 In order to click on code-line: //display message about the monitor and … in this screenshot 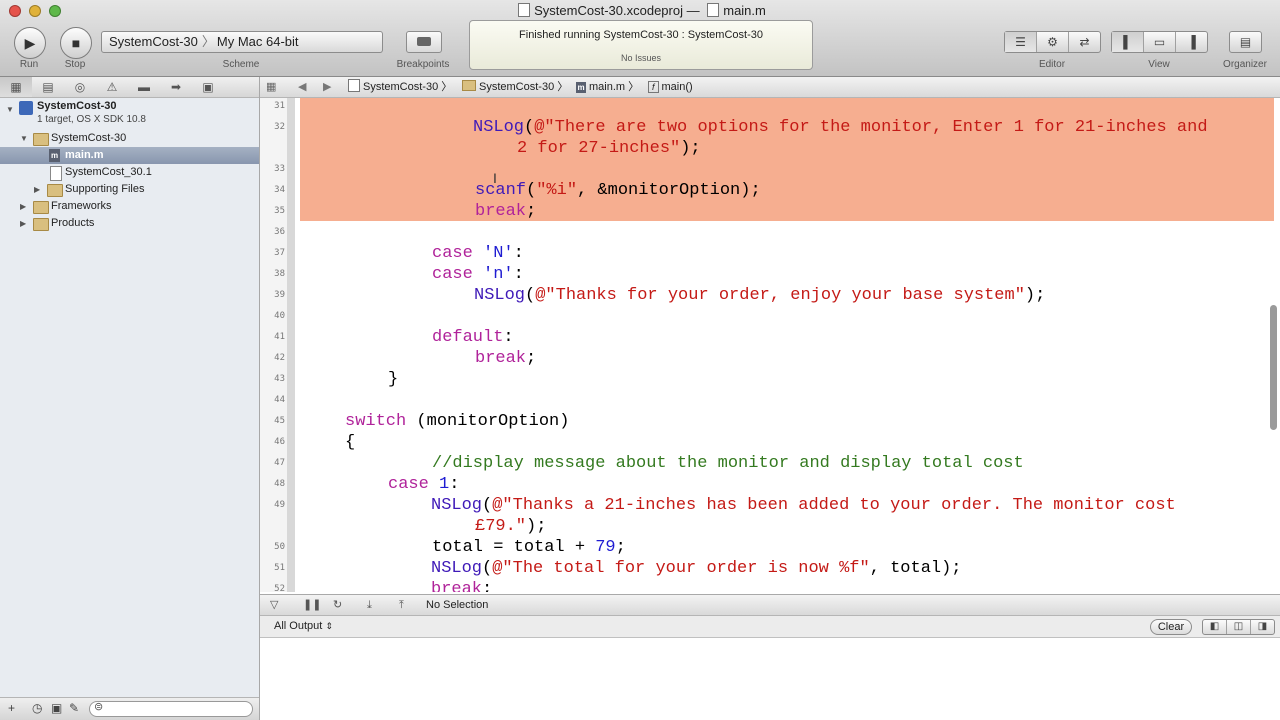, I will do `click(728, 463)`.